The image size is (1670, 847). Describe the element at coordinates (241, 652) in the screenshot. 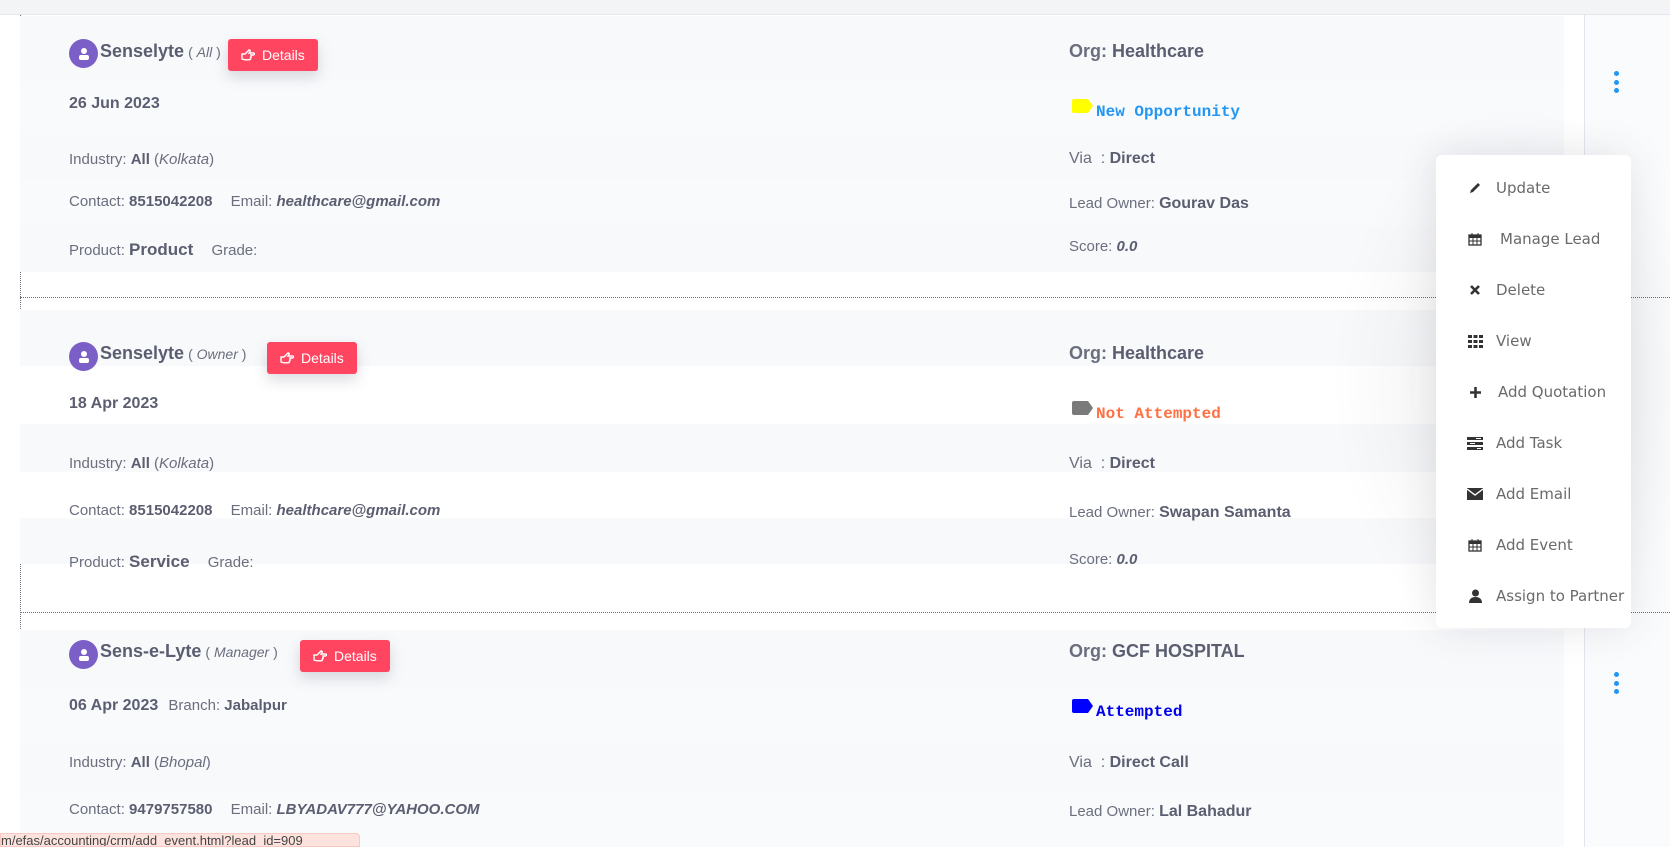

I see `lead-role: Manager` at that location.